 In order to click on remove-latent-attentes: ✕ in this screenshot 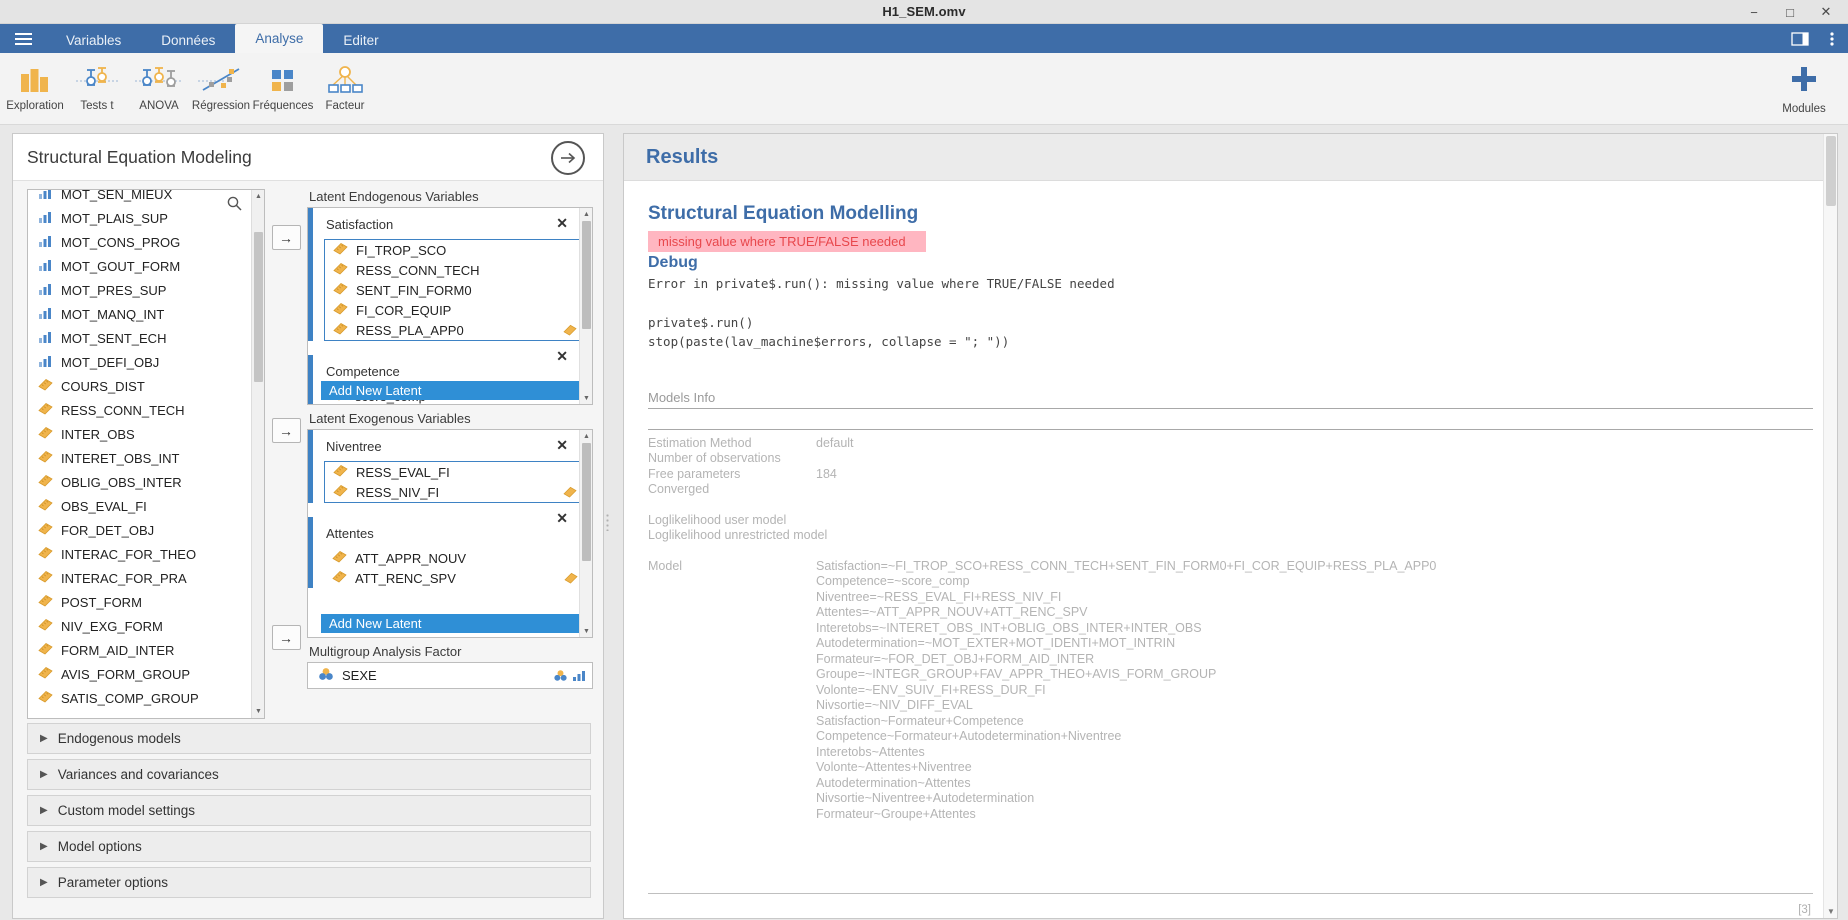, I will do `click(562, 518)`.